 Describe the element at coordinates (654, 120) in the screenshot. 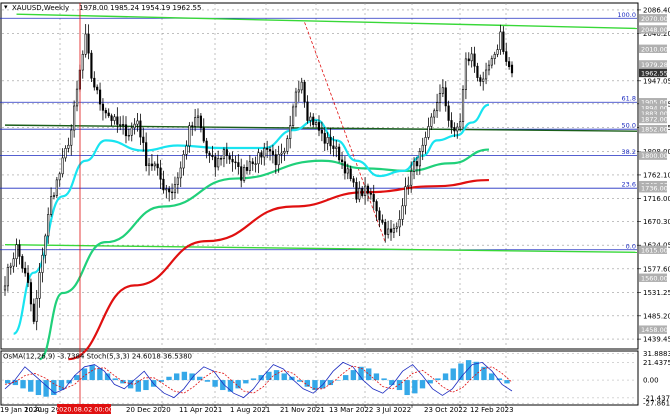

I see `level-label: 1872.00` at that location.